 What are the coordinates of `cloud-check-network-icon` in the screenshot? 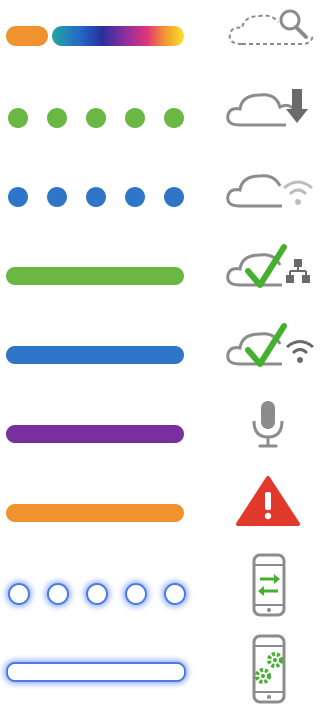 It's located at (268, 276).